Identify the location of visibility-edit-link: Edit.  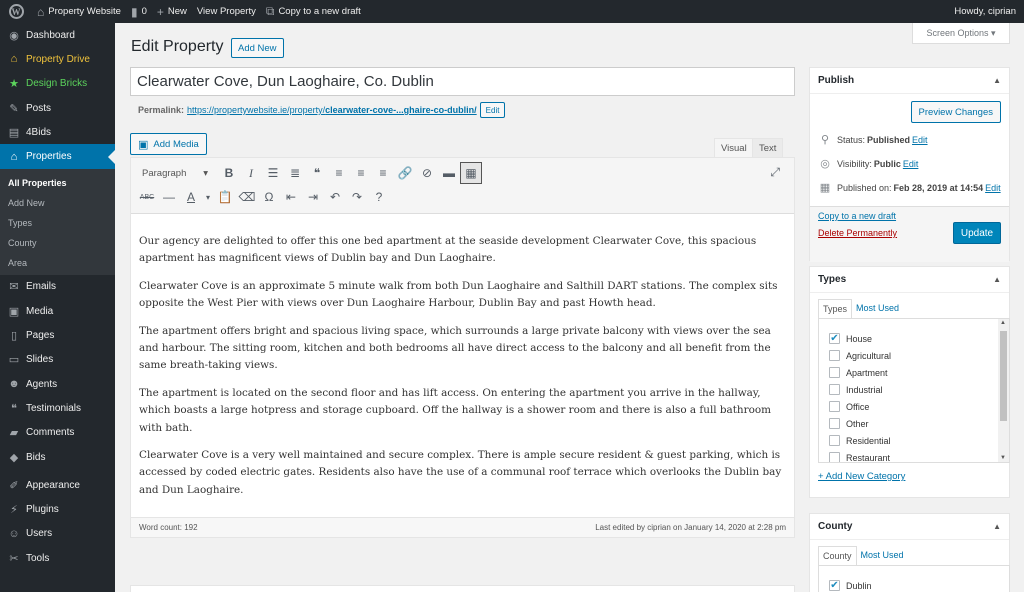
(911, 164).